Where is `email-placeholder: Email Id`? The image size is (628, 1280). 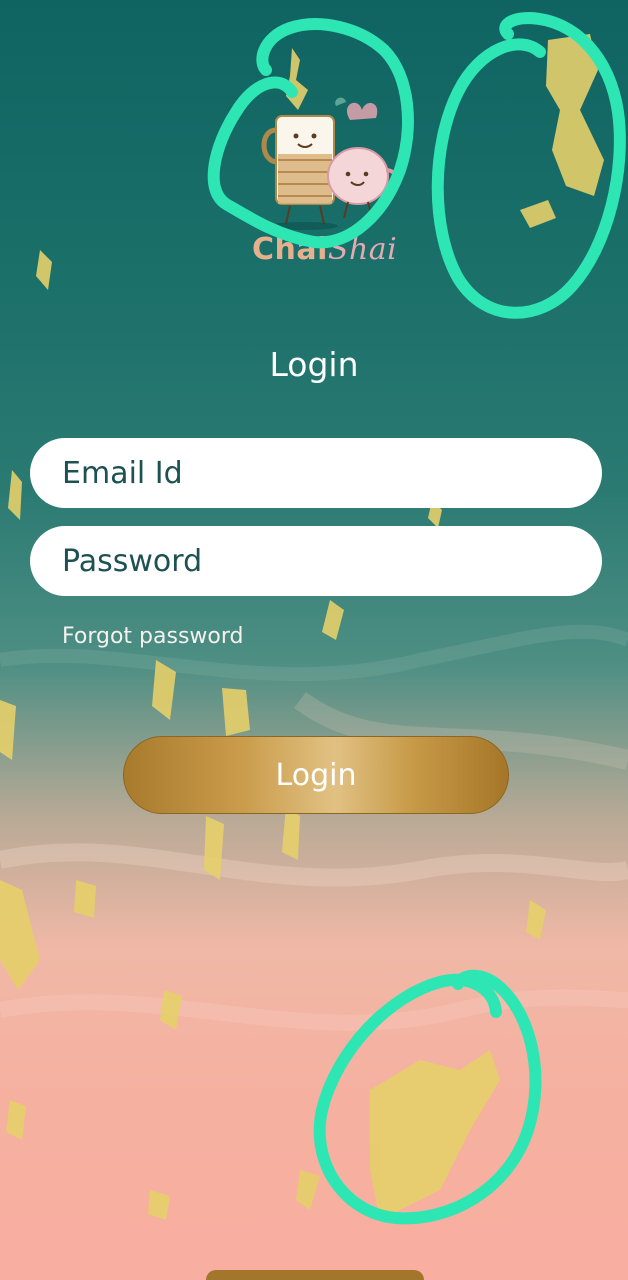
email-placeholder: Email Id is located at coordinates (122, 473).